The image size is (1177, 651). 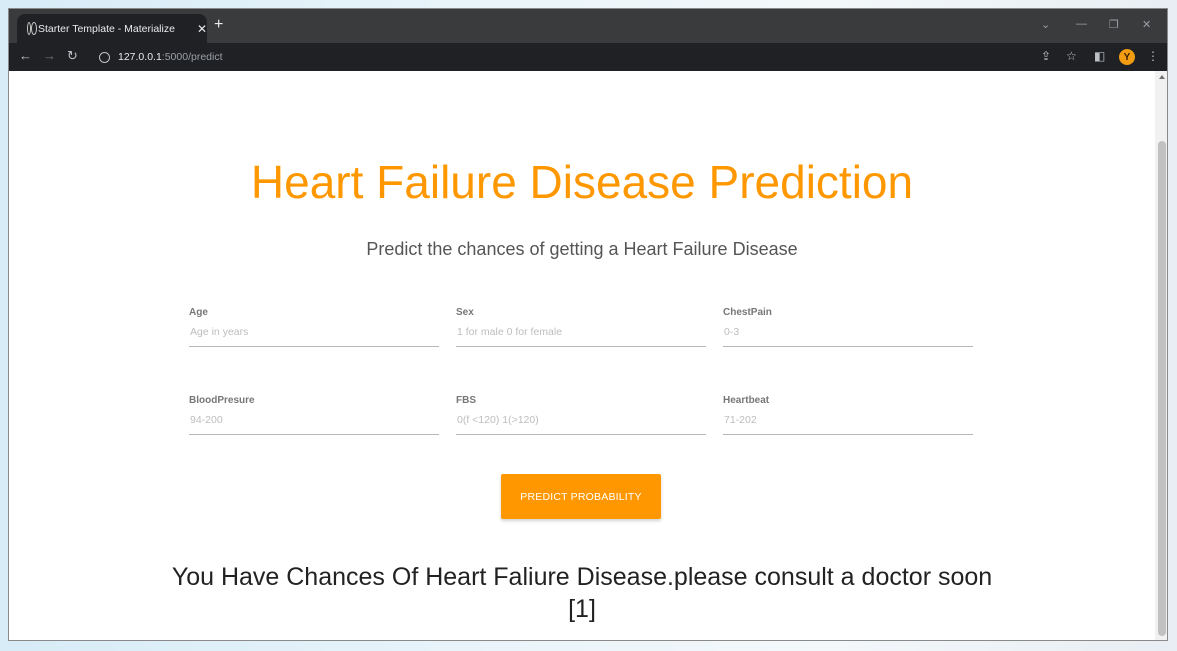 I want to click on menu-kebab-icon: ⋮, so click(x=1153, y=56).